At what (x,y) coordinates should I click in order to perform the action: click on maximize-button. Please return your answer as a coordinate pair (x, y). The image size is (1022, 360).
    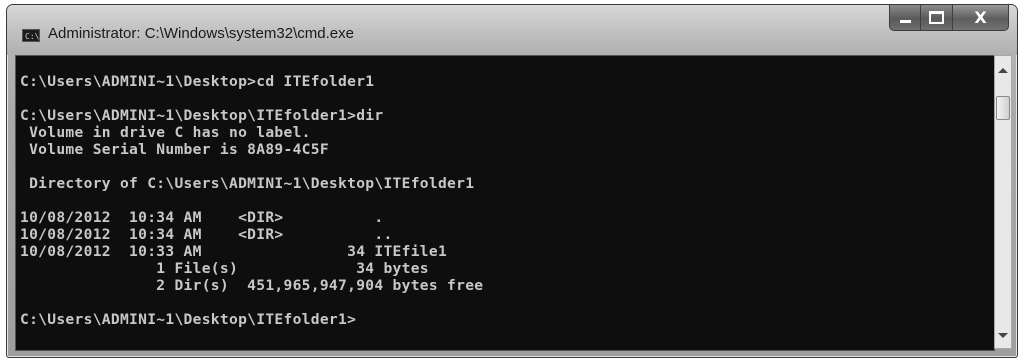
    Looking at the image, I should click on (937, 18).